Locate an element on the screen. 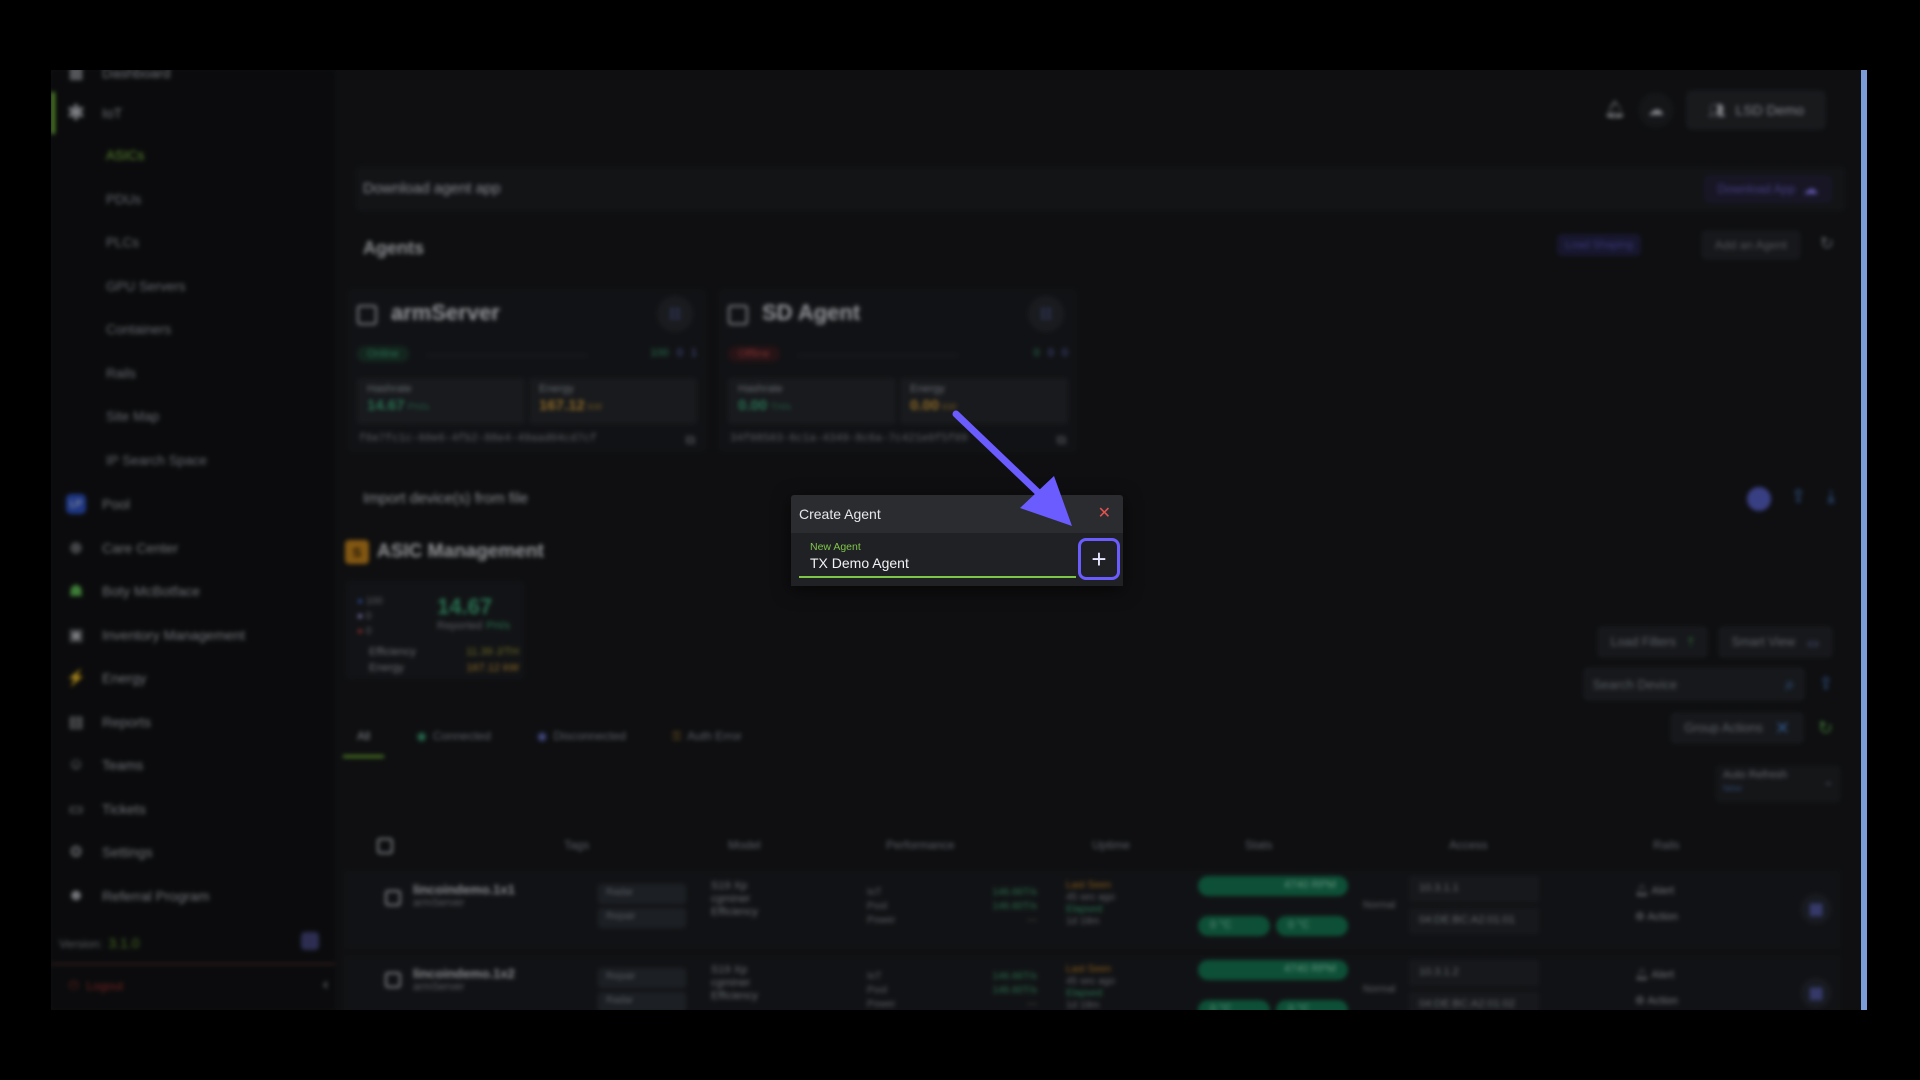 The height and width of the screenshot is (1080, 1920). cloud-icon: ☁ is located at coordinates (1655, 110).